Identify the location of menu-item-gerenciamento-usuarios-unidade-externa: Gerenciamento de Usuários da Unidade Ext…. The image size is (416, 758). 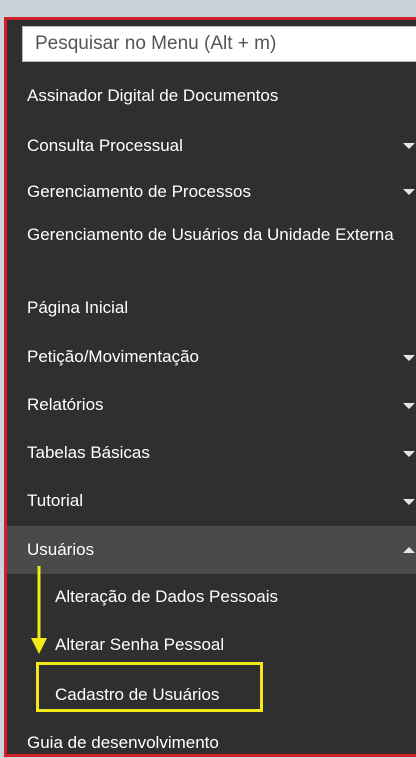
(211, 250).